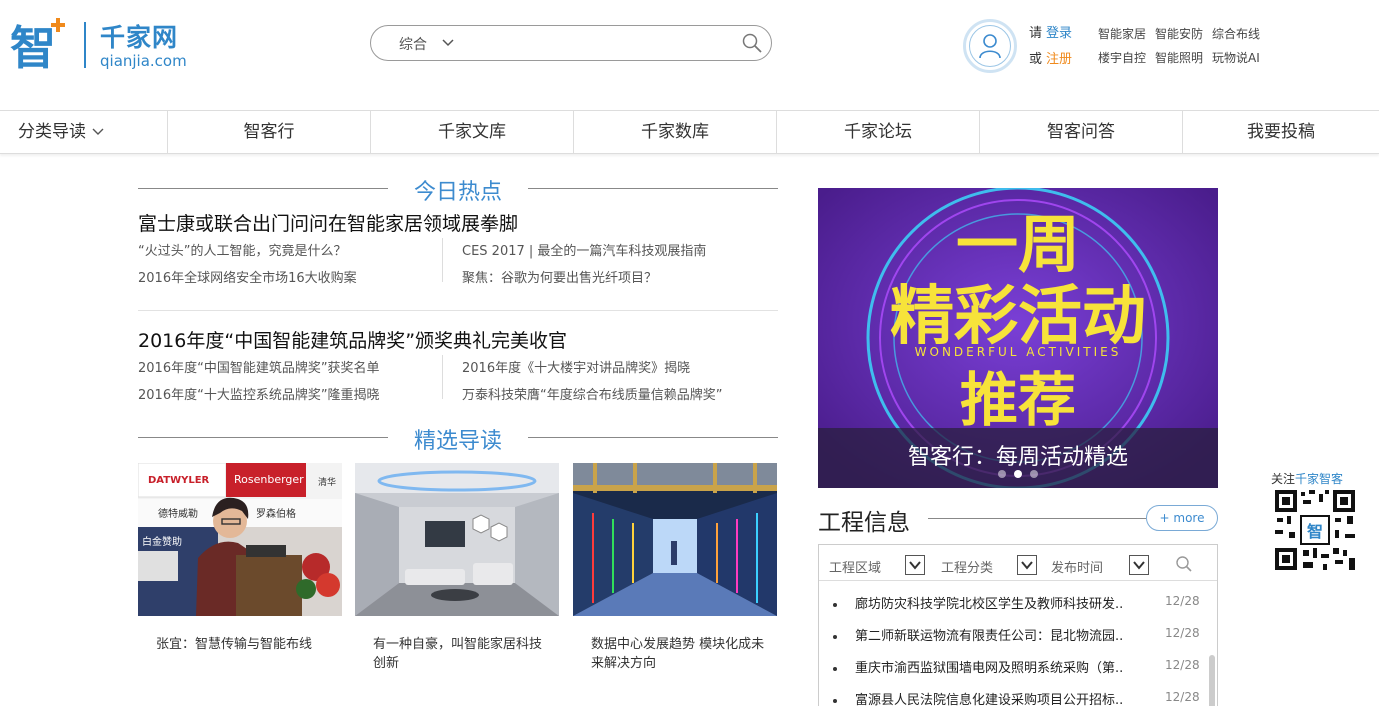  I want to click on project-title: 重庆市渝西监狱围墙电网及照明系统采购（第.., so click(989, 668).